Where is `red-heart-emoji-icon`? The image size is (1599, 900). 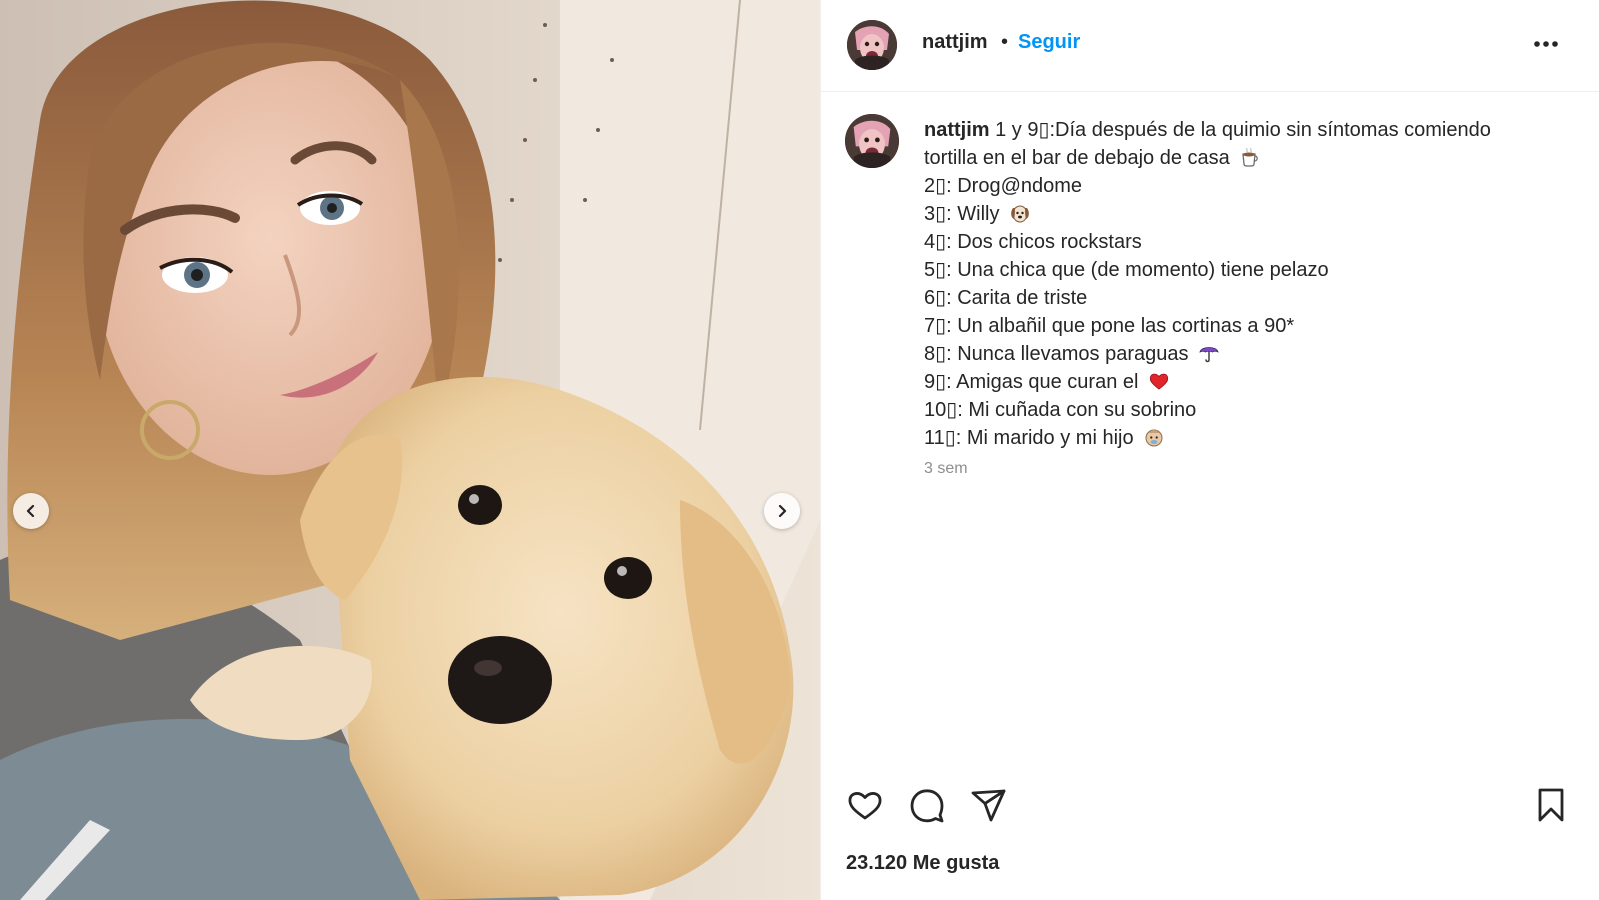
red-heart-emoji-icon is located at coordinates (1159, 381).